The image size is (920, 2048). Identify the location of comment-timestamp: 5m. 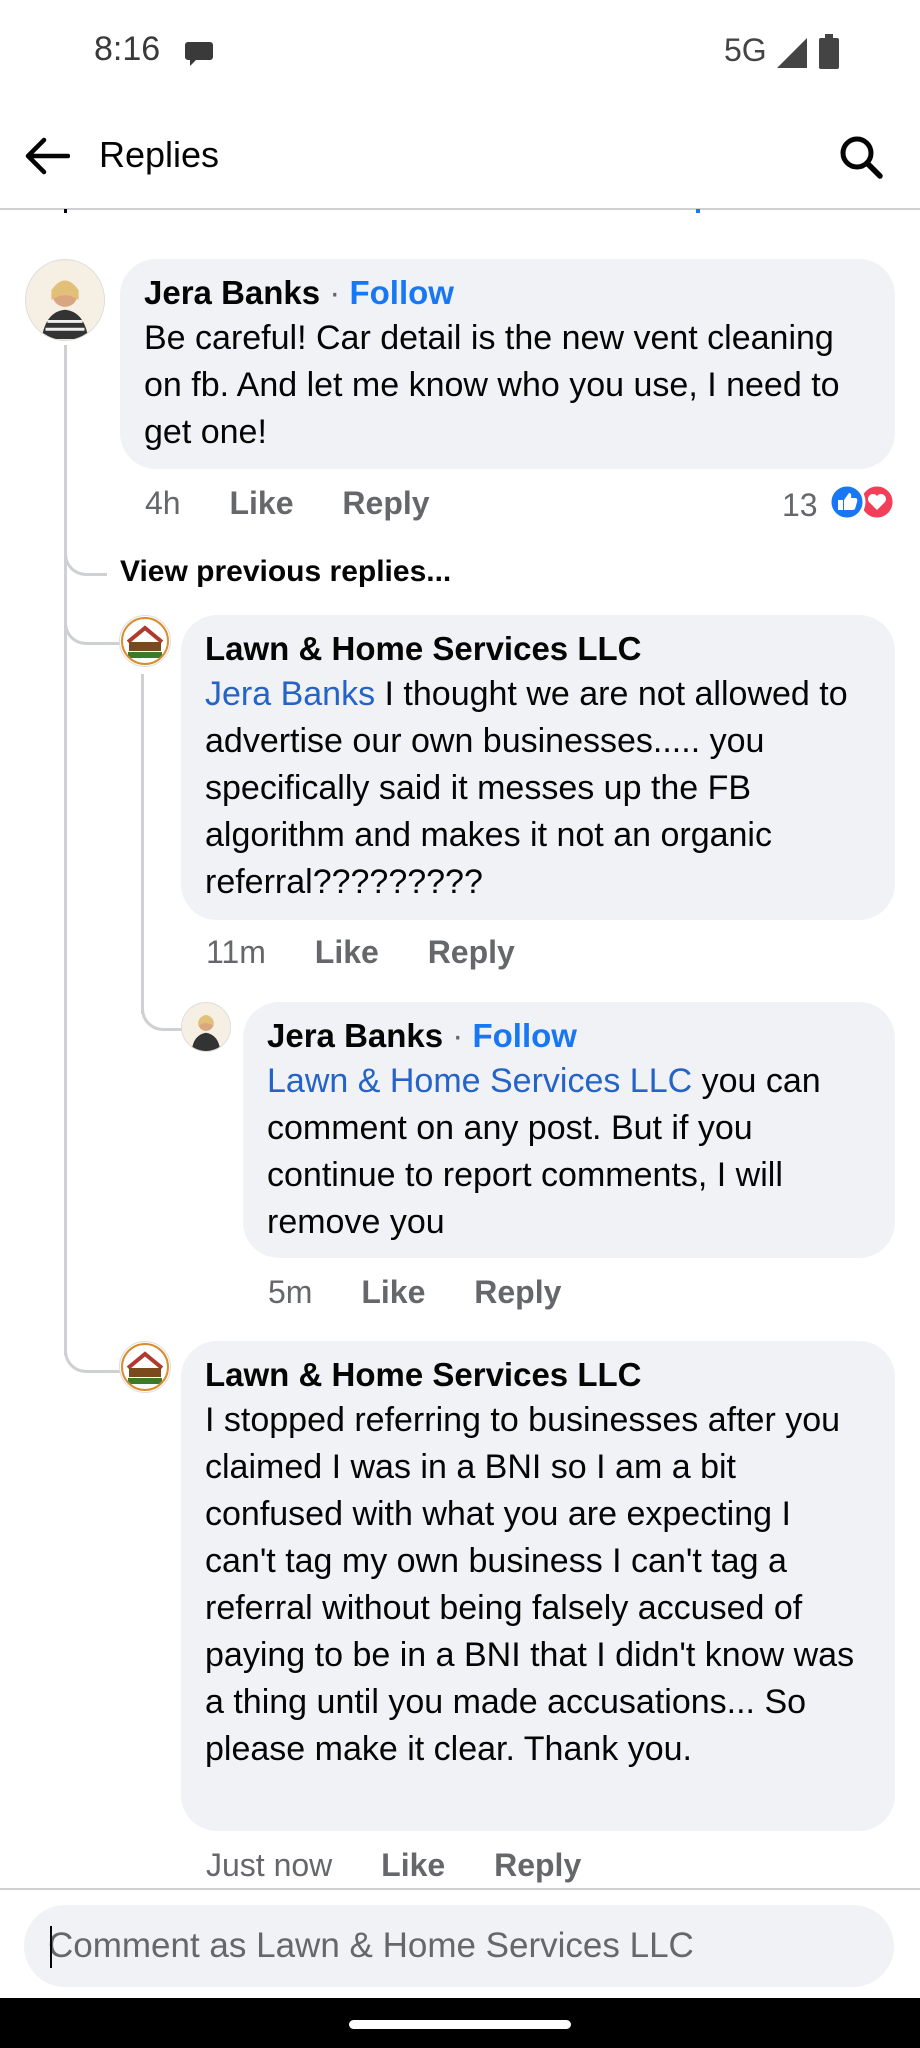
(290, 1292).